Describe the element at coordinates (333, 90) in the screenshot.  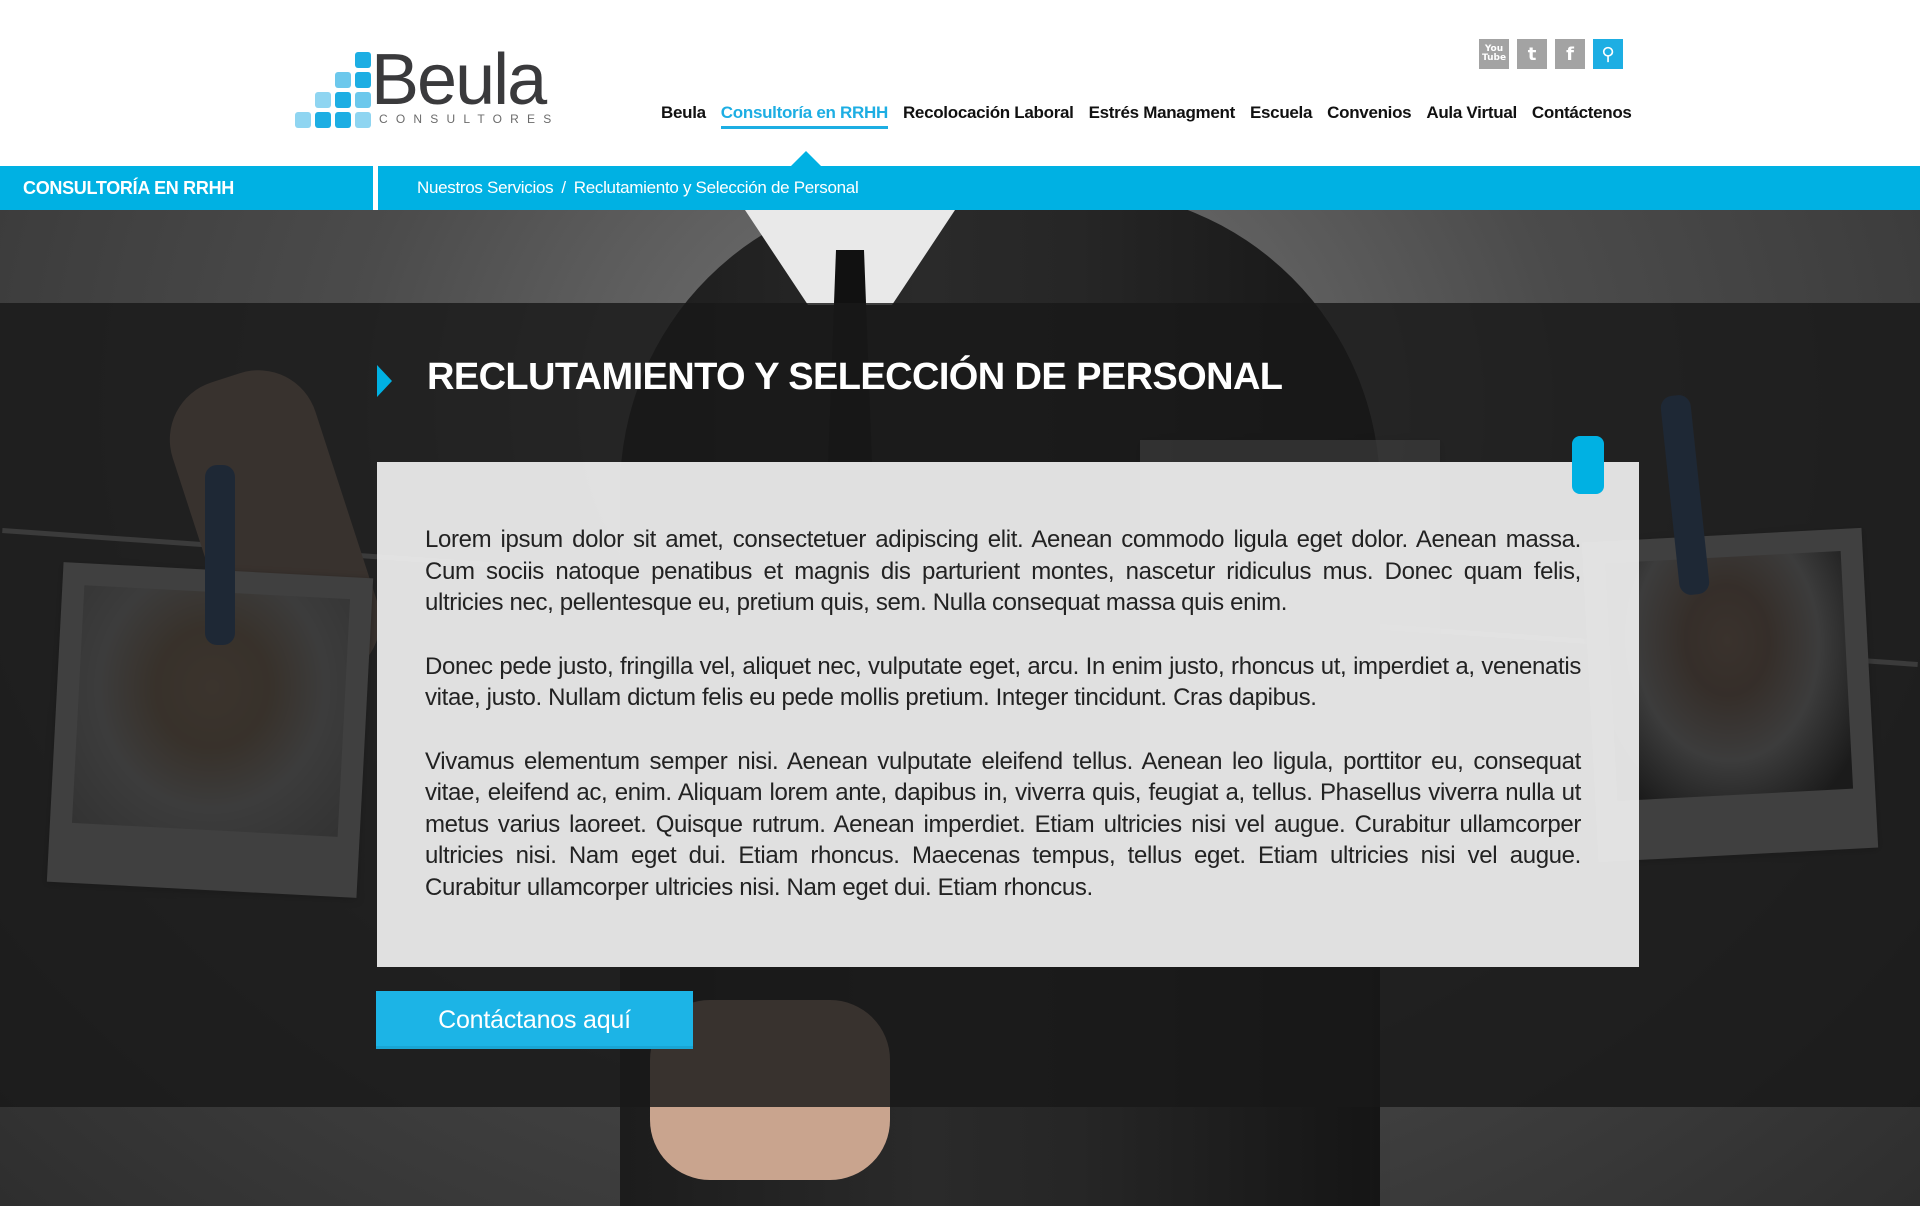
I see `logo-squares-icon` at that location.